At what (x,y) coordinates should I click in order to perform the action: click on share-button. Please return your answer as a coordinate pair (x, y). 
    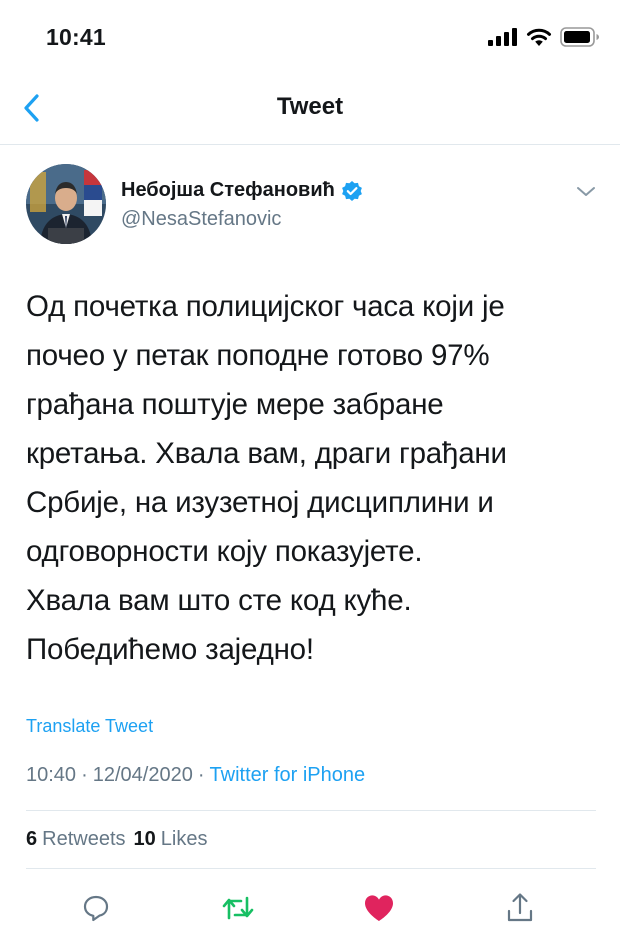
    Looking at the image, I should click on (520, 908).